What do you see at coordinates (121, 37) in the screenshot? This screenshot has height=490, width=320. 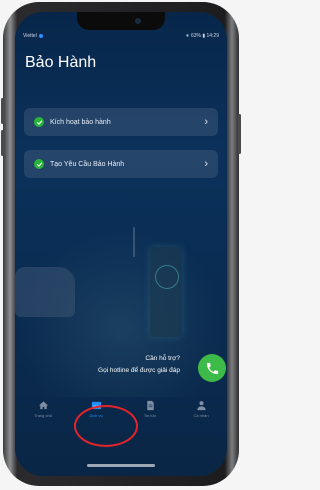 I see `status-bar: Viettel ∗ 63% ▮ 14:29` at bounding box center [121, 37].